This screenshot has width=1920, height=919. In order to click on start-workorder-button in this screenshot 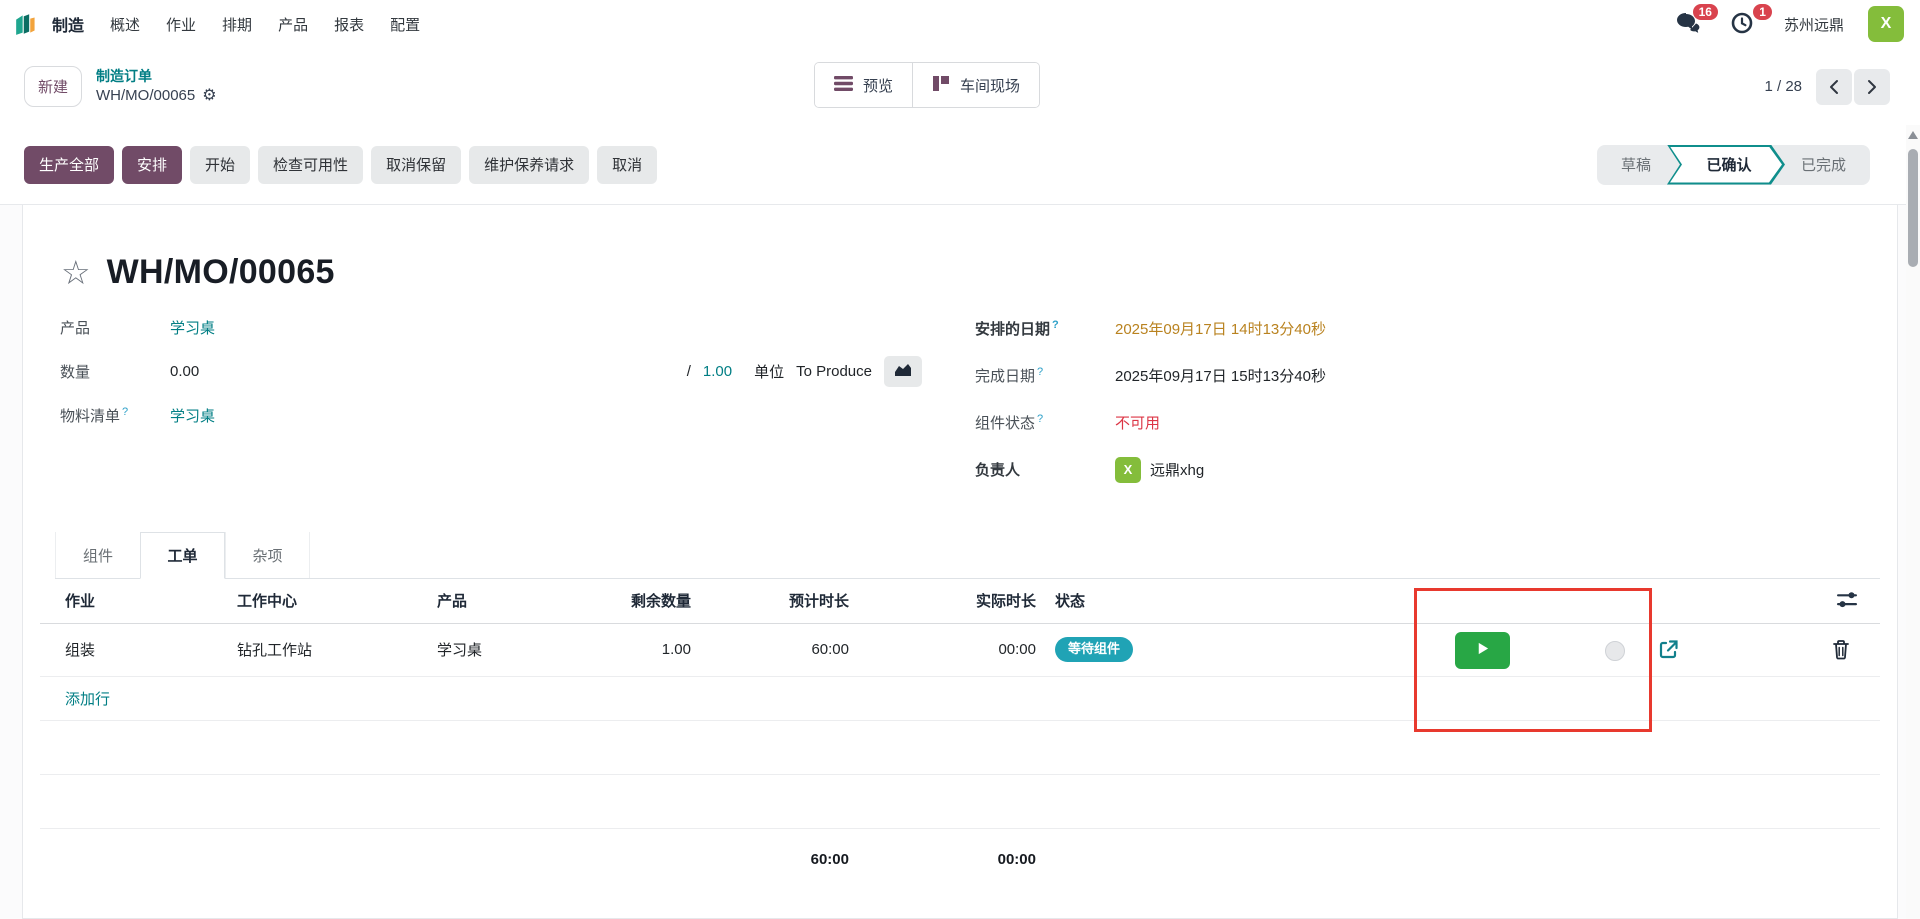, I will do `click(1482, 650)`.